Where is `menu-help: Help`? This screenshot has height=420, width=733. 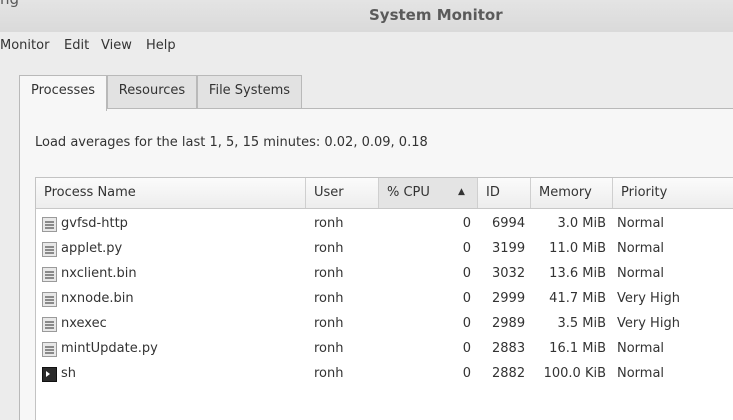 menu-help: Help is located at coordinates (161, 45).